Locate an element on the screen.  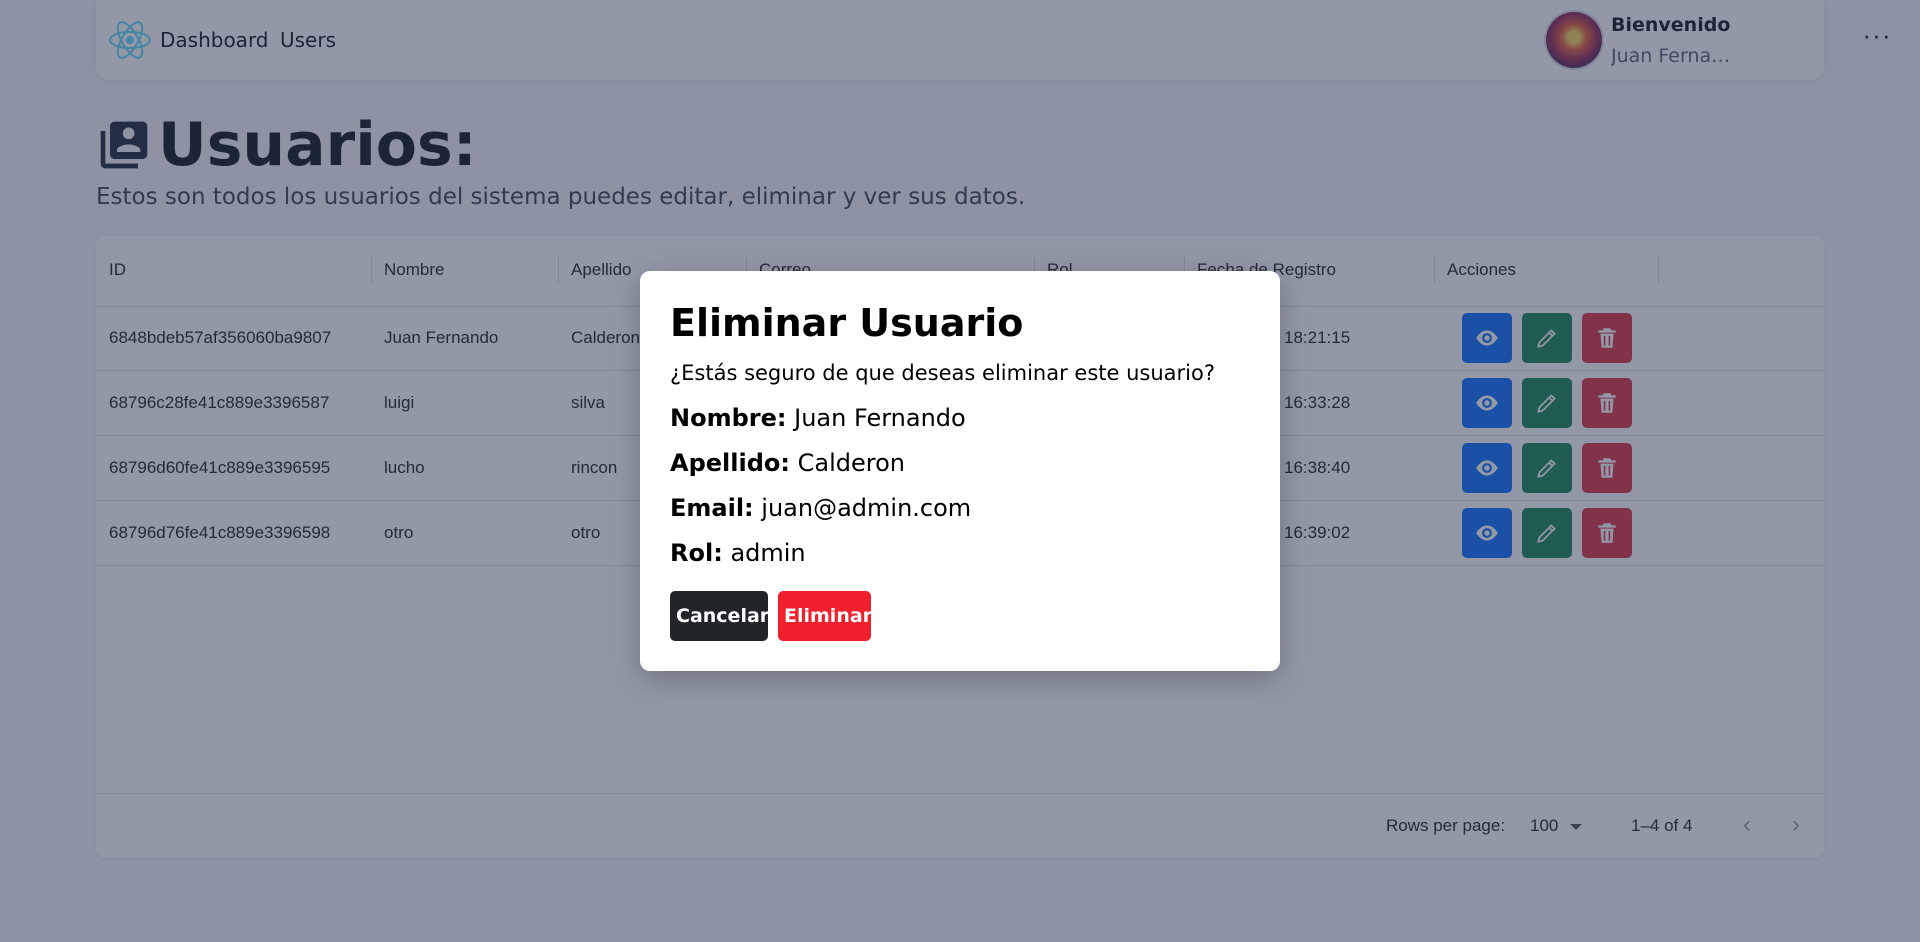
field-value: Juan Fernando is located at coordinates (880, 418).